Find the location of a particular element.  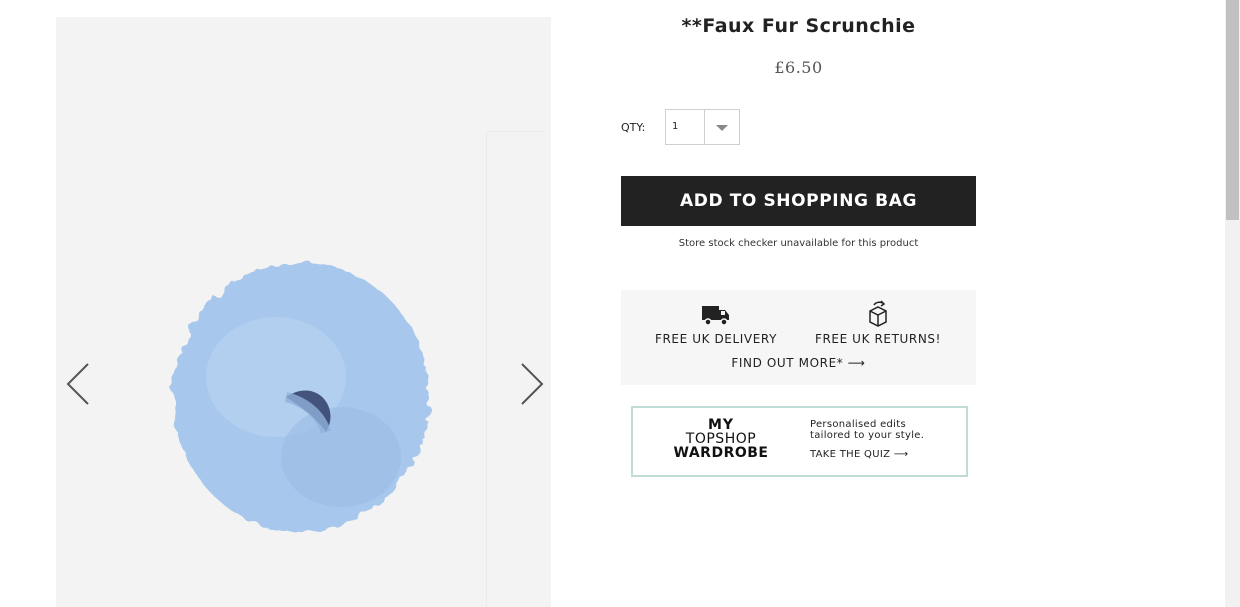

my-topshop-wardrobe-logo: MY TOPSHOP WARDROBE is located at coordinates (721, 439).